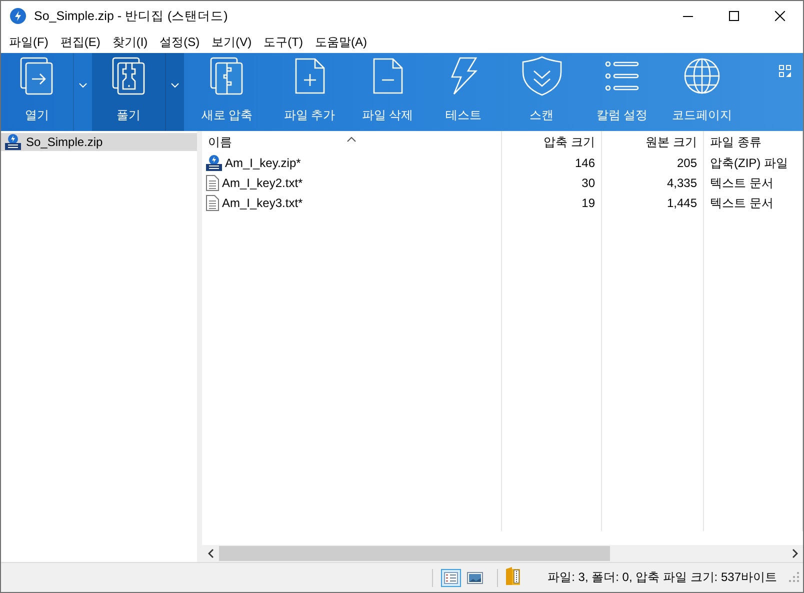 Image resolution: width=804 pixels, height=593 pixels. What do you see at coordinates (464, 76) in the screenshot?
I see `lightning-icon` at bounding box center [464, 76].